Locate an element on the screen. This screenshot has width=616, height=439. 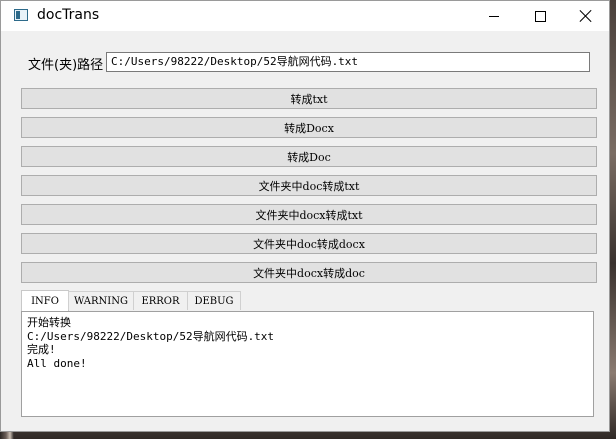
folder-docx-to-doc-button: 文件夹中docx转成doc is located at coordinates (309, 272).